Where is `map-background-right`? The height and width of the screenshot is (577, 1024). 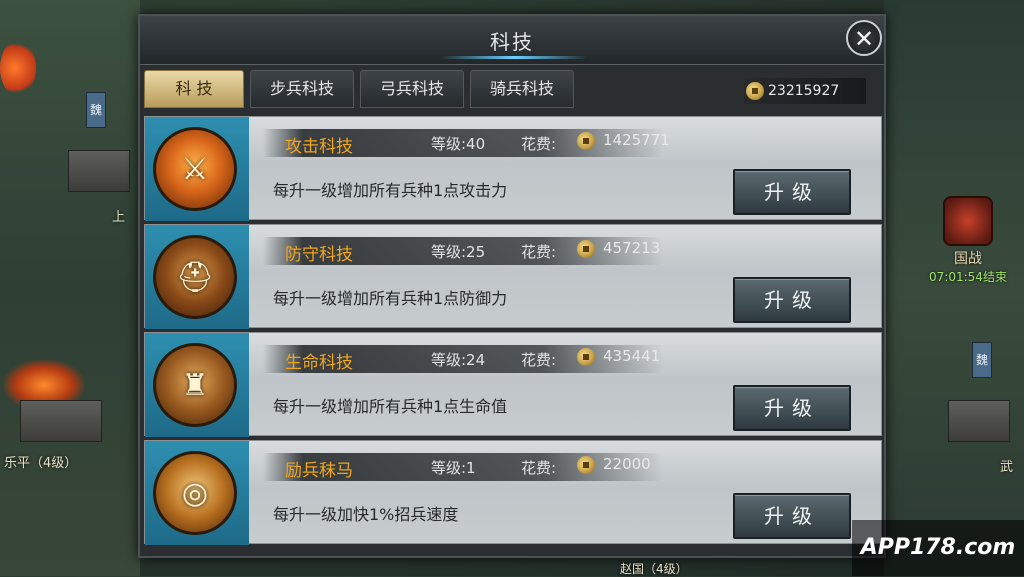 map-background-right is located at coordinates (954, 288).